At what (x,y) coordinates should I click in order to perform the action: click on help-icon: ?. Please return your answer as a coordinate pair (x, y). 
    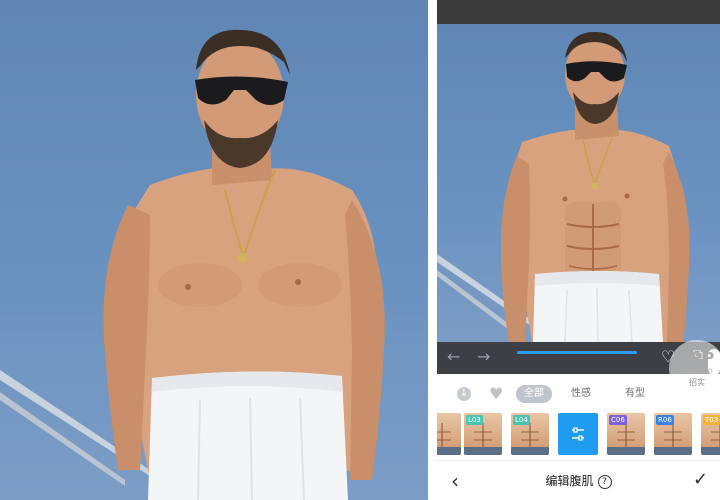
    Looking at the image, I should click on (604, 482).